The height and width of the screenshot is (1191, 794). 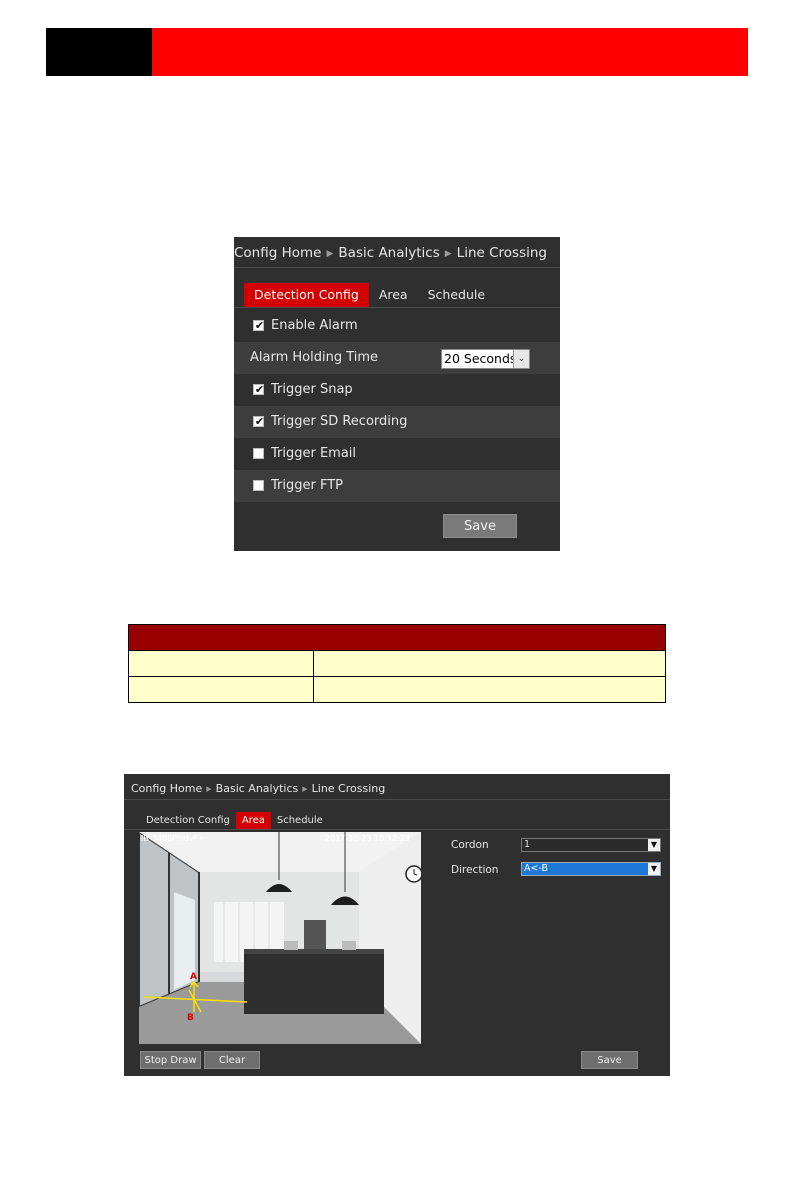 I want to click on trigger-sd-recording-label: Trigger SD Recording, so click(x=339, y=421).